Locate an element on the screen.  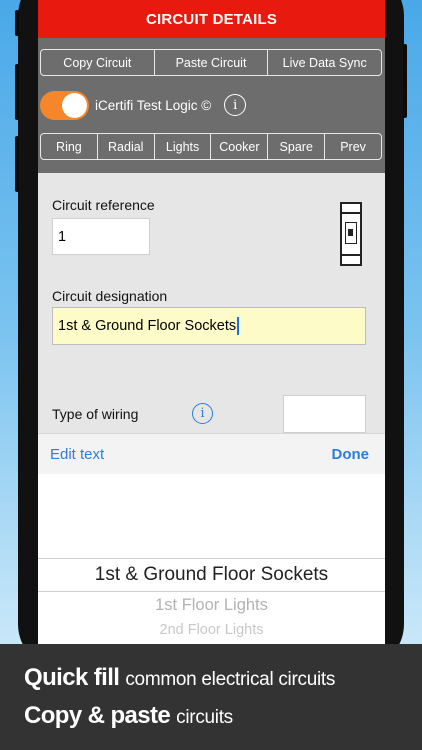
circuit-designation-input: 1st & Ground Floor Sockets is located at coordinates (209, 326).